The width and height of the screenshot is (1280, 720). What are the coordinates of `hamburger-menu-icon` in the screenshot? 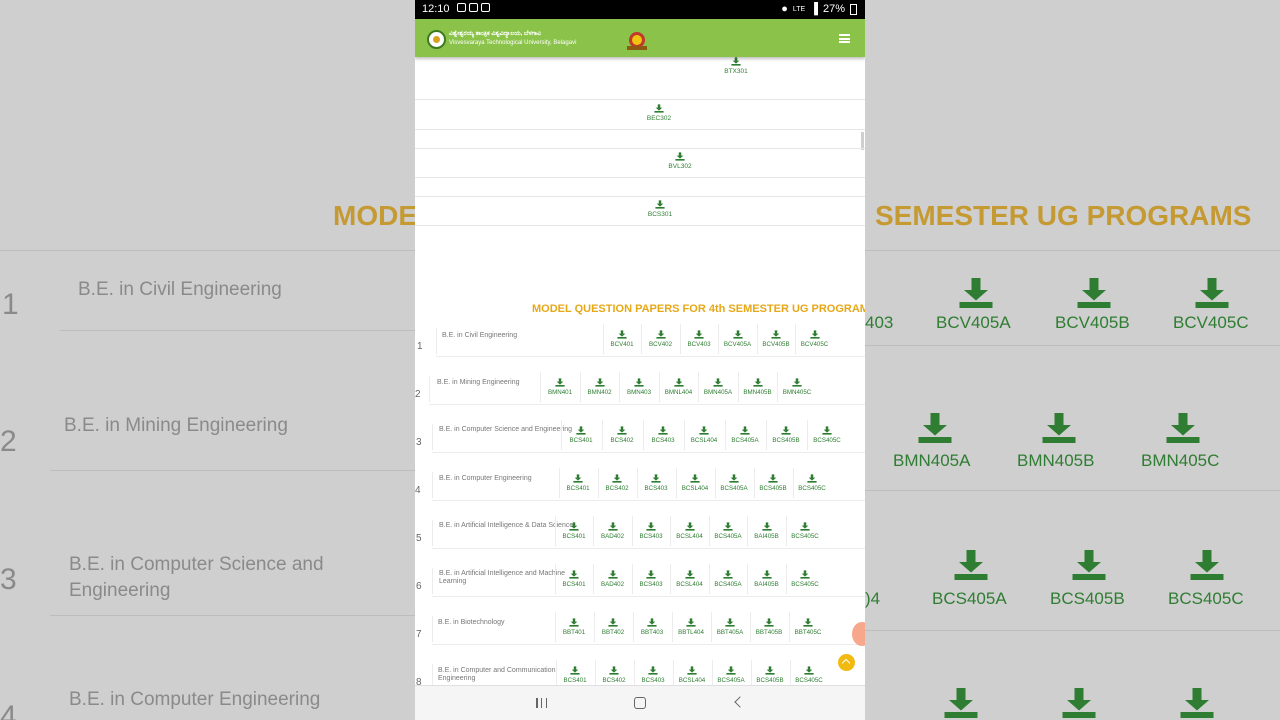 It's located at (844, 38).